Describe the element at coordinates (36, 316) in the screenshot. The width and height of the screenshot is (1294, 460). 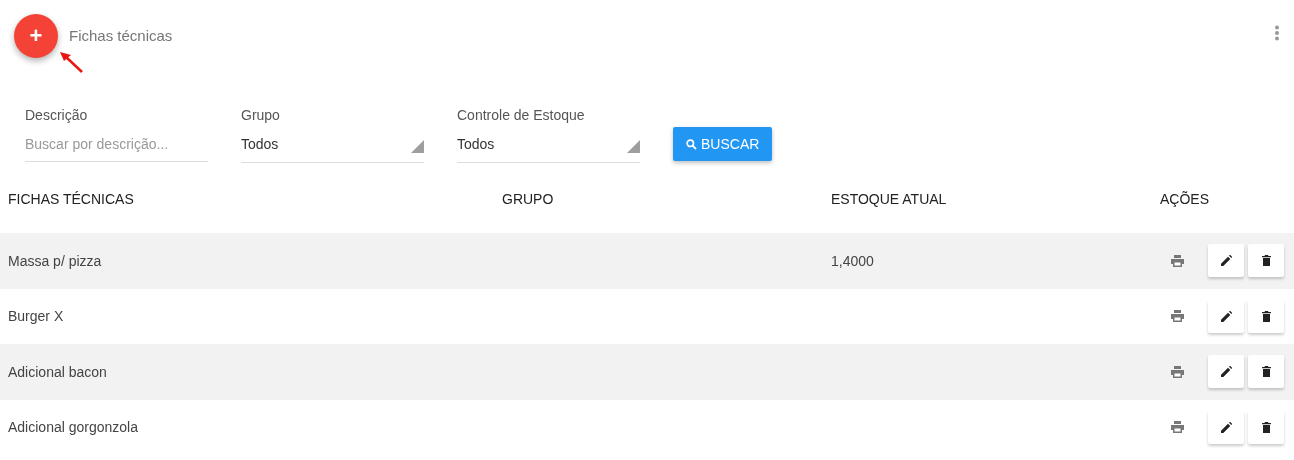
I see `table-cell-text: Burger X` at that location.